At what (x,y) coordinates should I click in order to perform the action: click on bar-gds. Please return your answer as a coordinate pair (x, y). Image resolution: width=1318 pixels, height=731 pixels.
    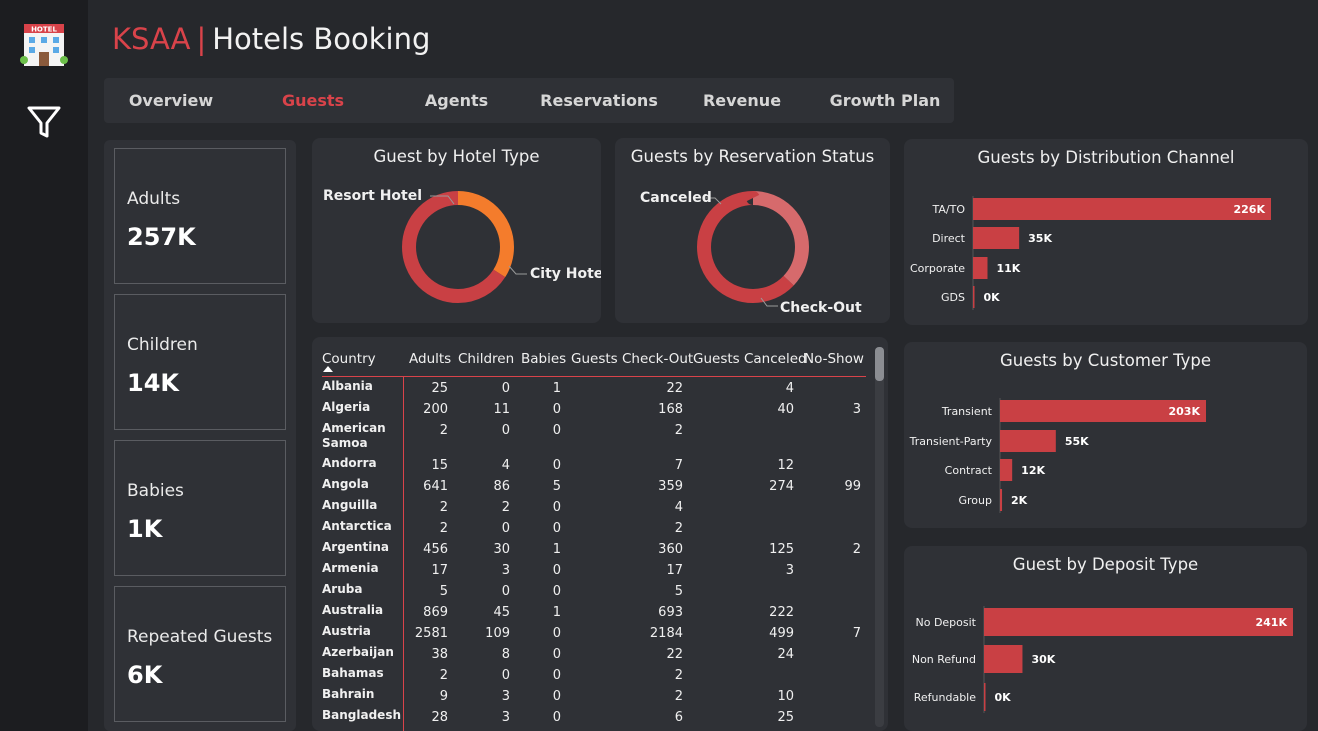
    Looking at the image, I should click on (974, 297).